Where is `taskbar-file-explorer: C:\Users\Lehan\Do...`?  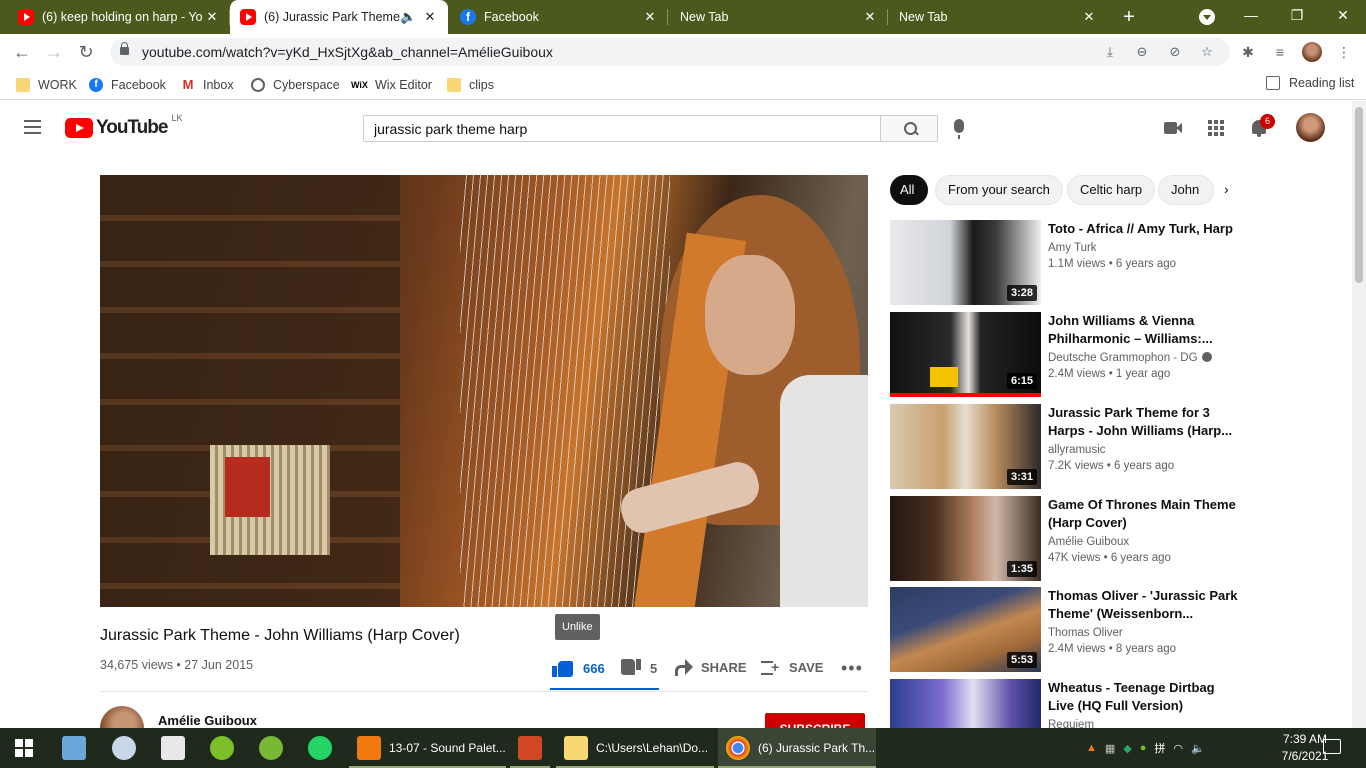
taskbar-file-explorer: C:\Users\Lehan\Do... is located at coordinates (635, 748).